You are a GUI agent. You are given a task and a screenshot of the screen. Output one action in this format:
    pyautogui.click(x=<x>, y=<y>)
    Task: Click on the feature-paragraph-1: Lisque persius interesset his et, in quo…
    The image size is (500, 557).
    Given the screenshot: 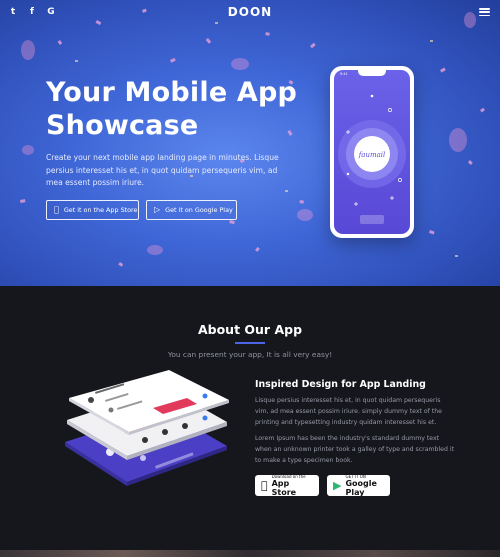 What is the action you would take?
    pyautogui.click(x=348, y=412)
    